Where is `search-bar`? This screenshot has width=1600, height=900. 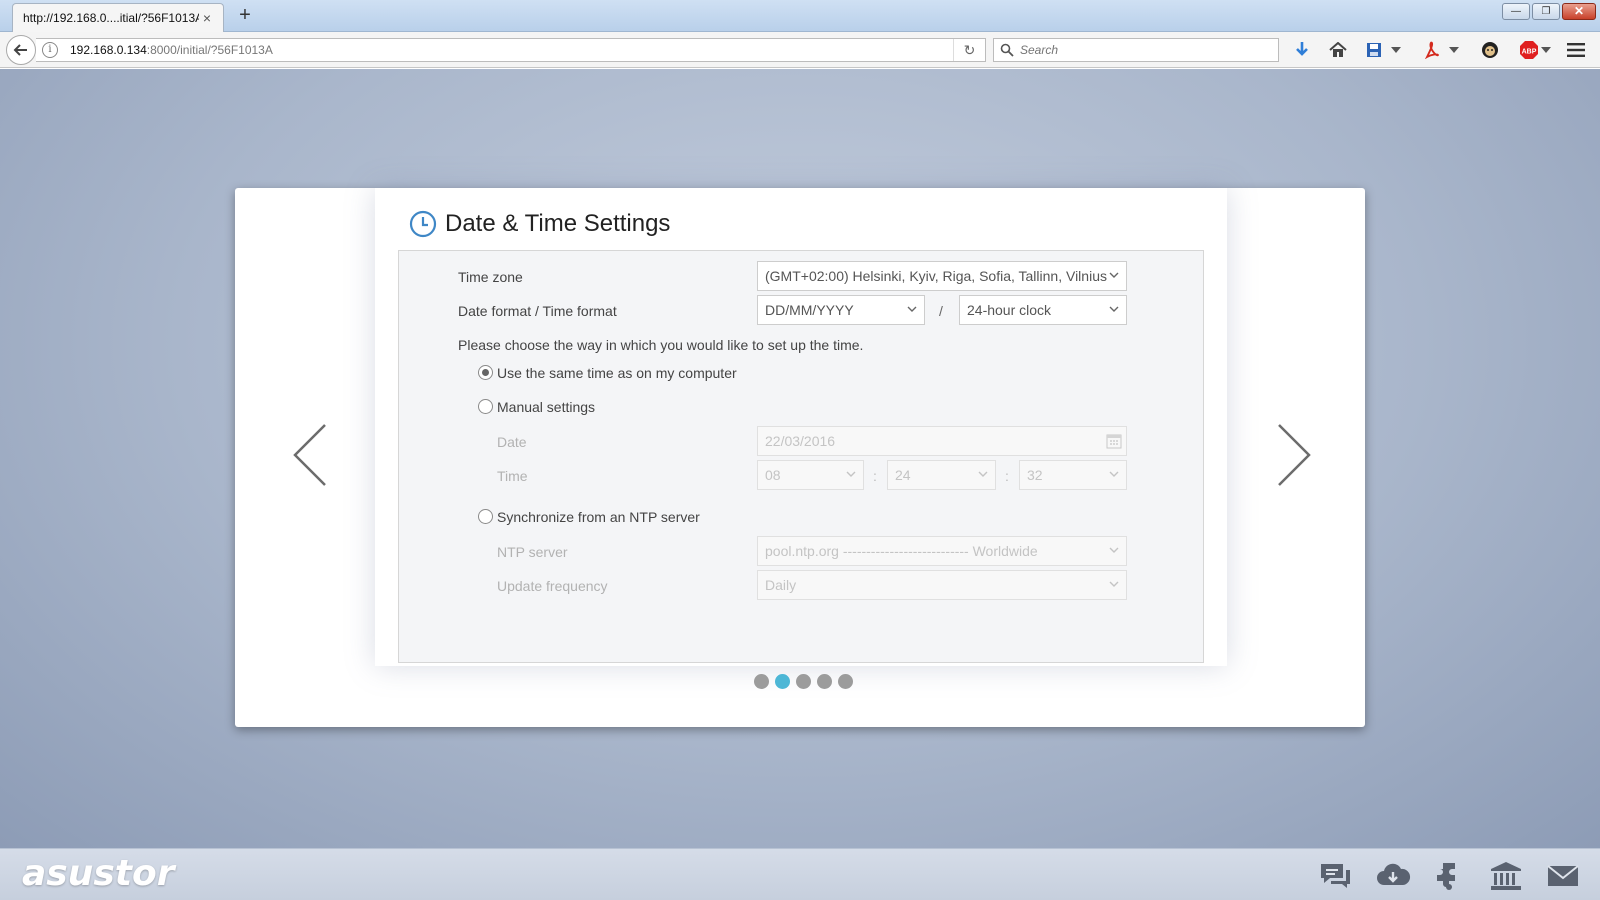 search-bar is located at coordinates (1136, 50).